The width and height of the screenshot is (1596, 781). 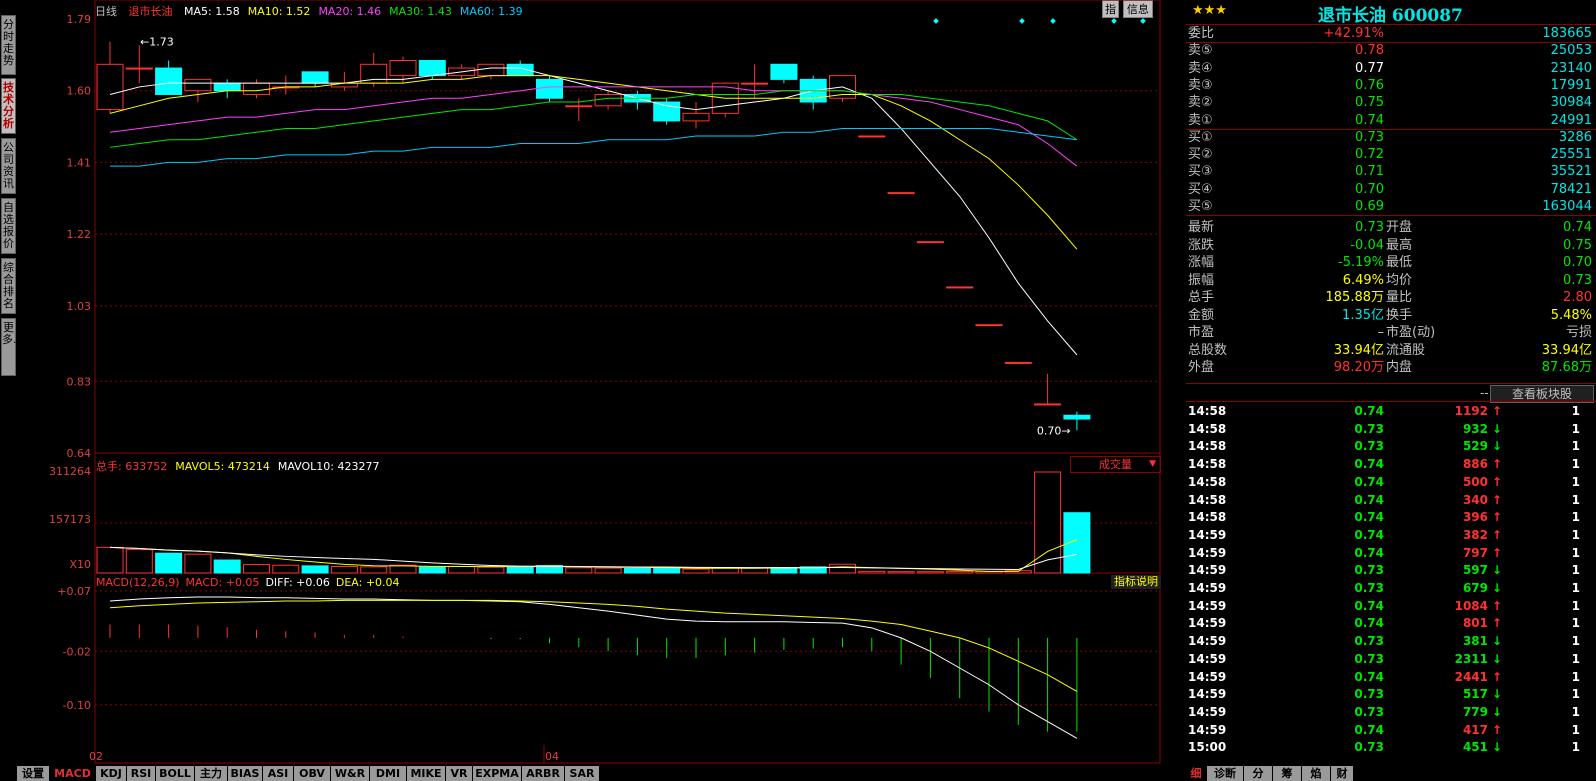 I want to click on tick-scrollbar, so click(x=1585, y=584).